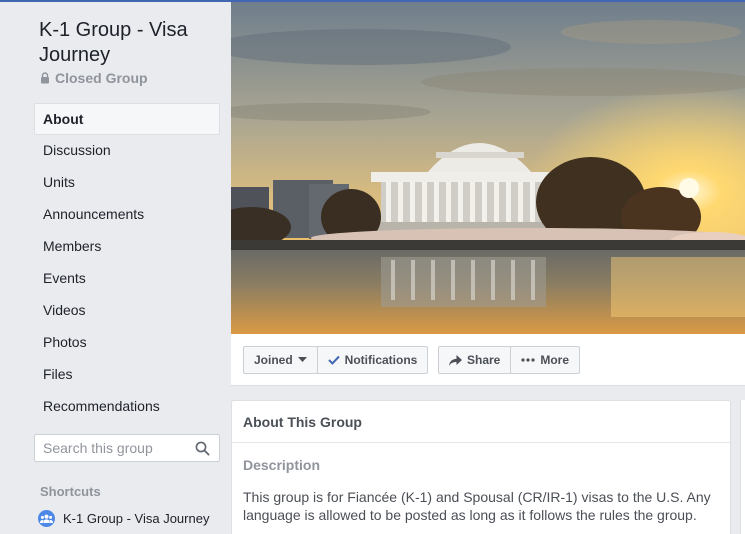  Describe the element at coordinates (381, 360) in the screenshot. I see `notifications-label: Notifications` at that location.